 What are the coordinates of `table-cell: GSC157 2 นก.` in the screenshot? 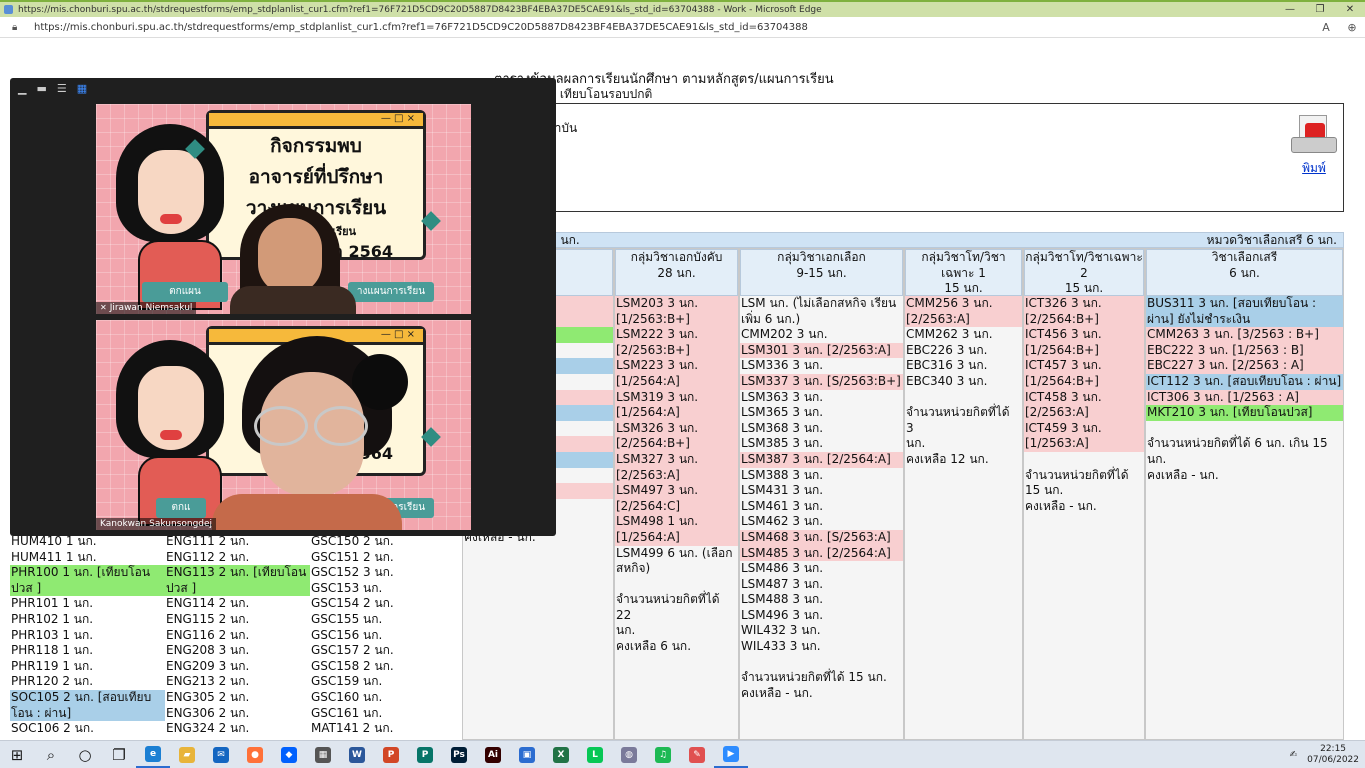 It's located at (352, 650).